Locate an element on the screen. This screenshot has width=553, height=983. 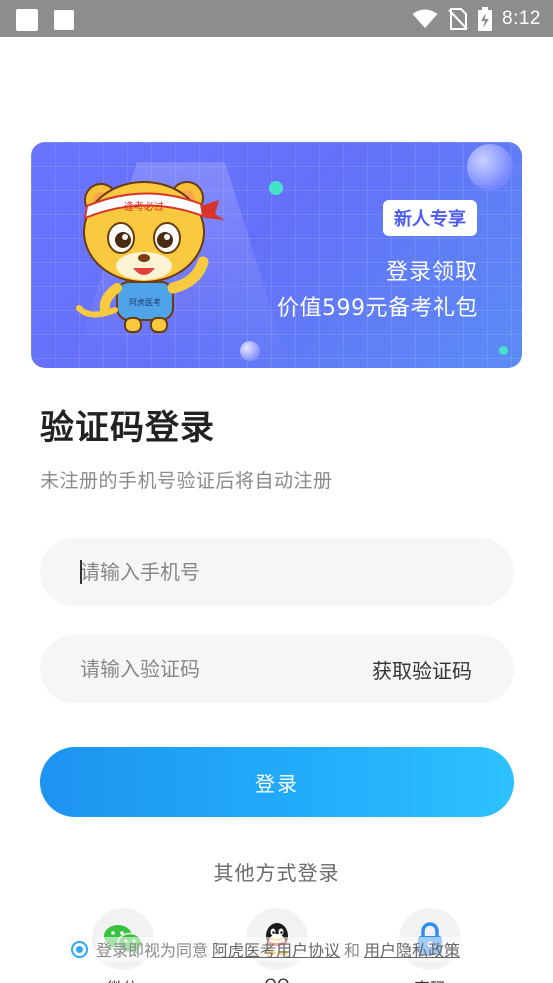
wechat-login-label: 微信 is located at coordinates (123, 979).